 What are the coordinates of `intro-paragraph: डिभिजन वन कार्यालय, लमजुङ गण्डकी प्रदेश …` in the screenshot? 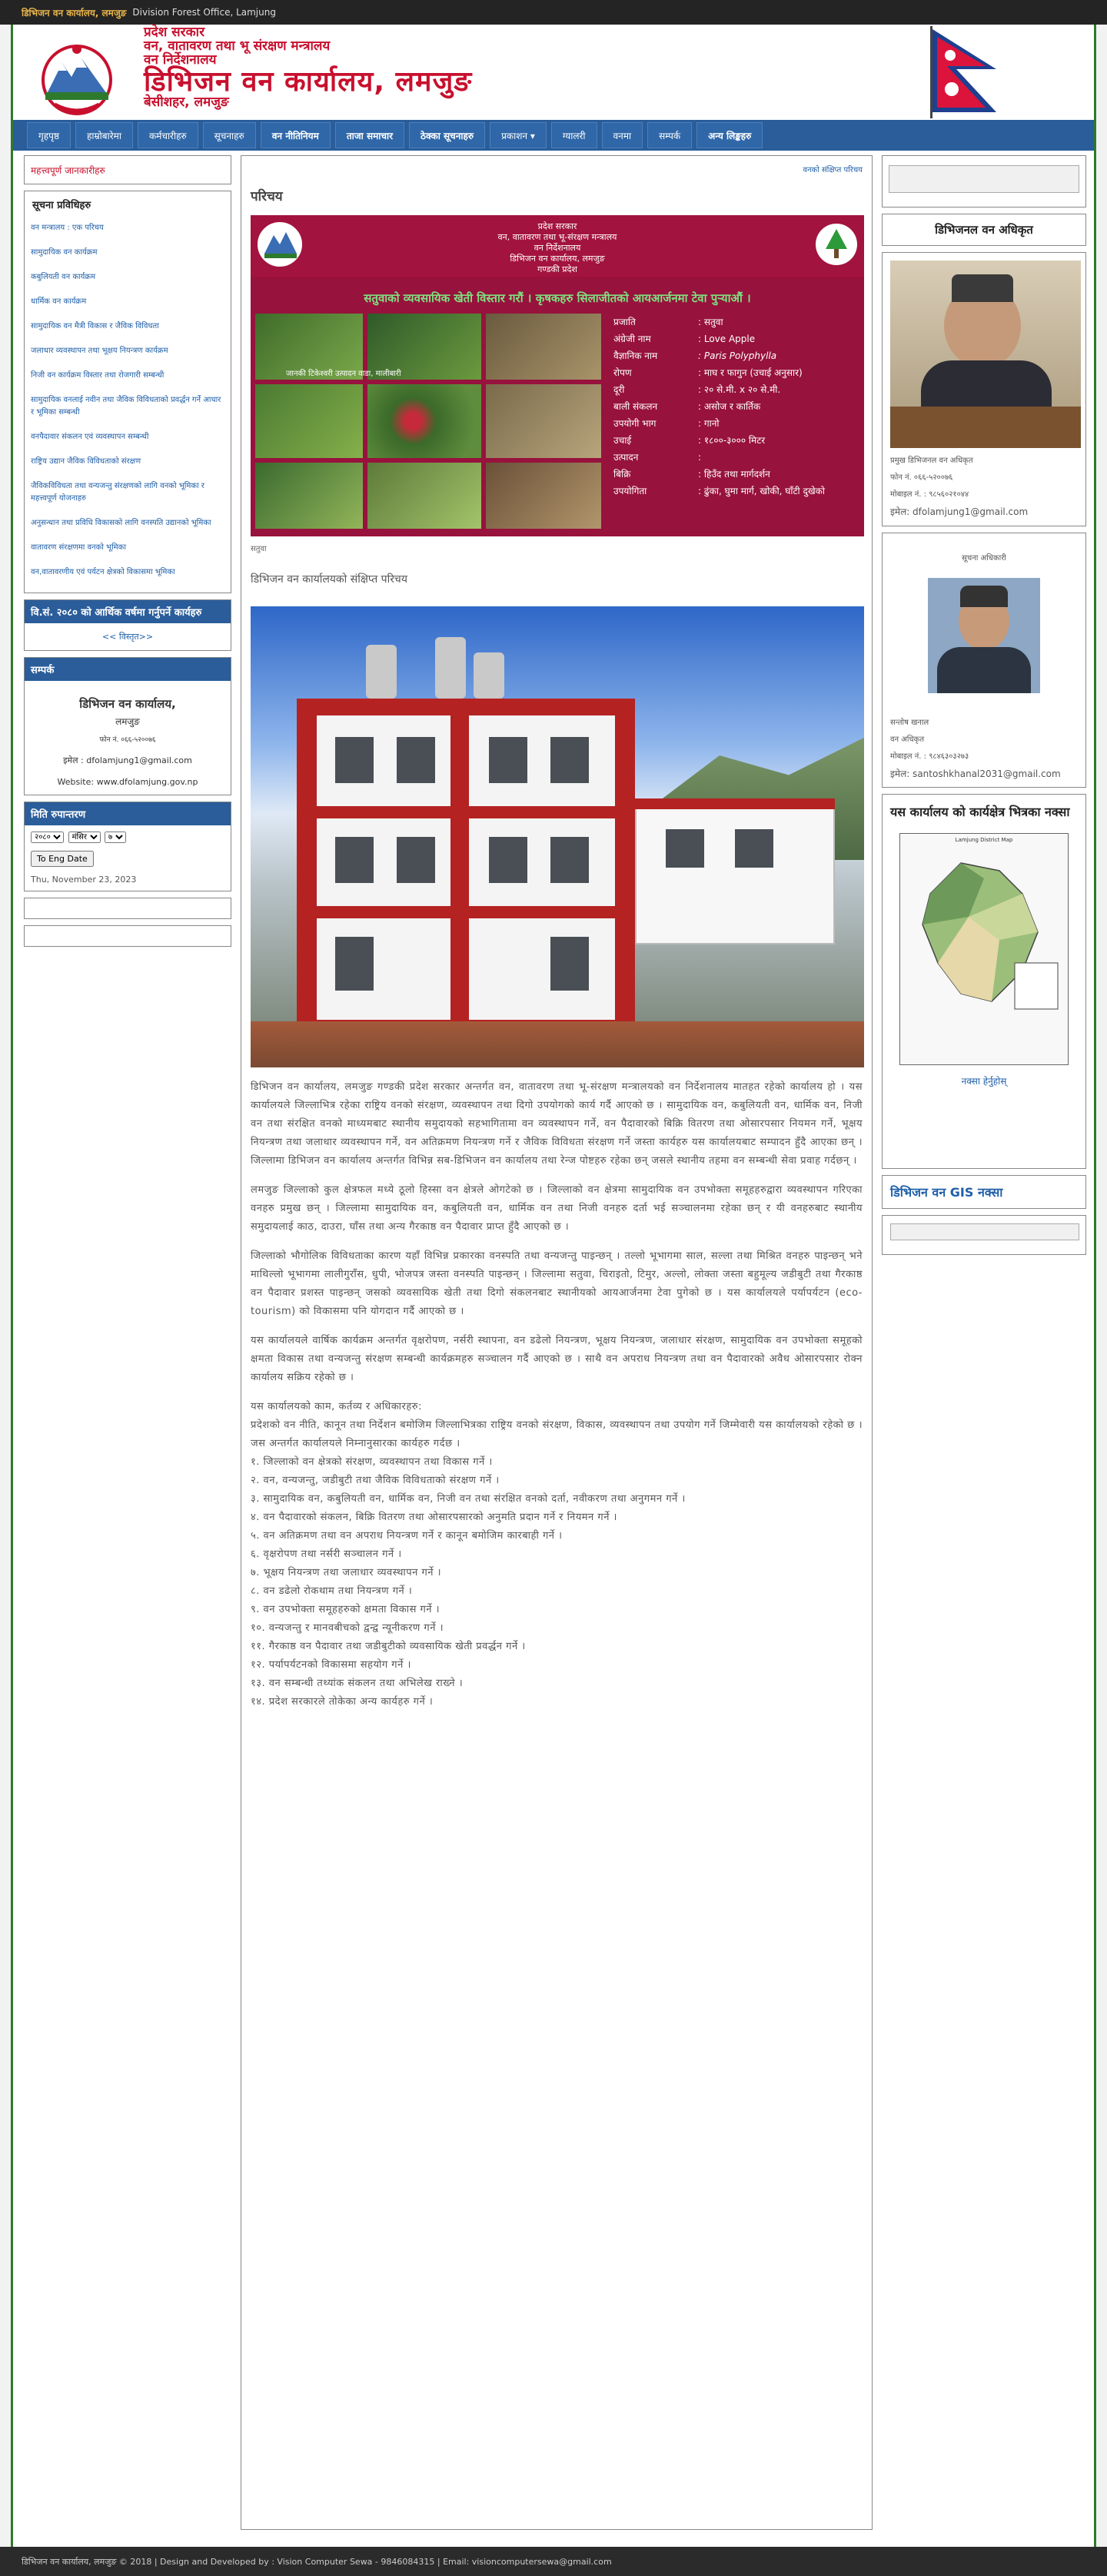 It's located at (557, 1124).